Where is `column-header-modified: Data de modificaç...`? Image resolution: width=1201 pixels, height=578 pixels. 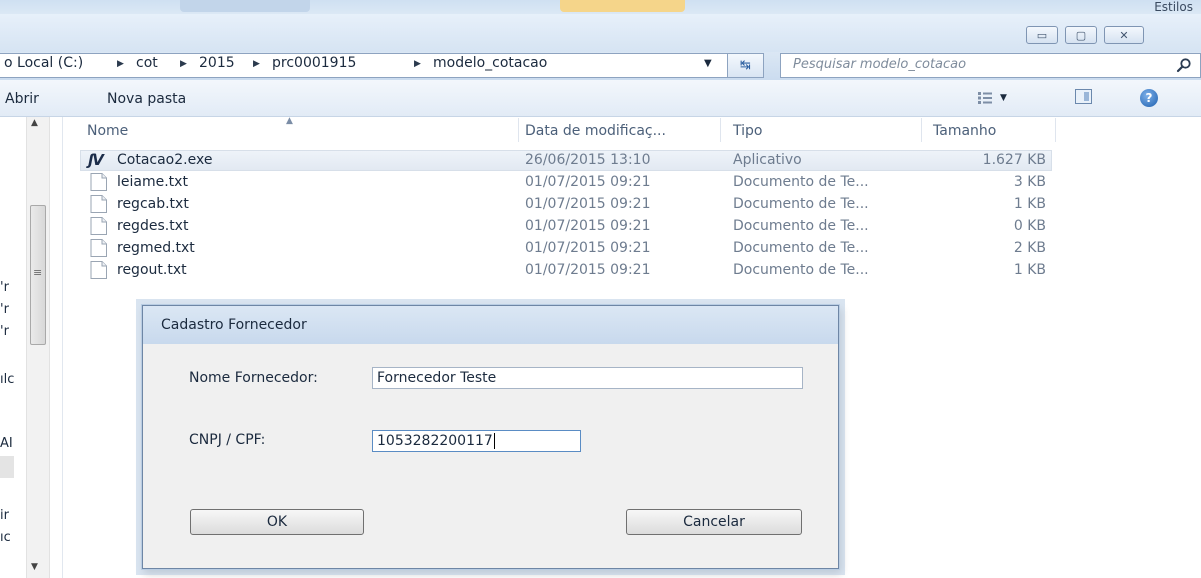
column-header-modified: Data de modificaç... is located at coordinates (595, 131).